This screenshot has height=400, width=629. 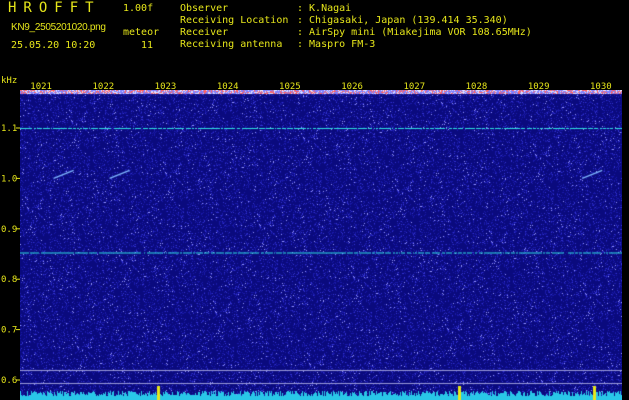 What do you see at coordinates (10, 255) in the screenshot?
I see `y-axis: 1.1 1.0 0.9 0.8 0.7 0.6` at bounding box center [10, 255].